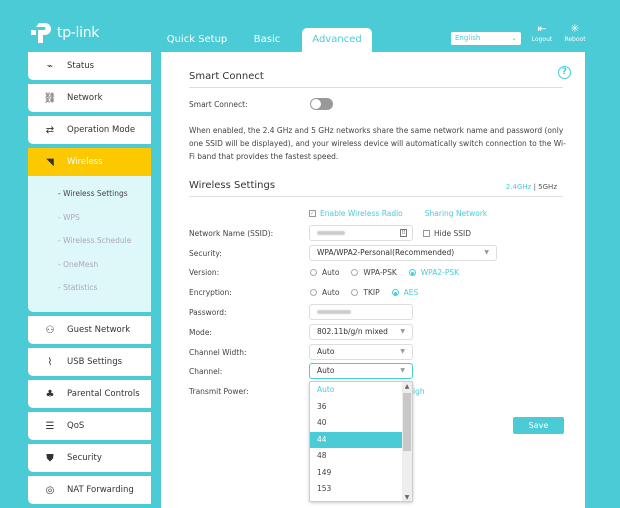 The image size is (620, 508). I want to click on network-icon: ⛓, so click(50, 98).